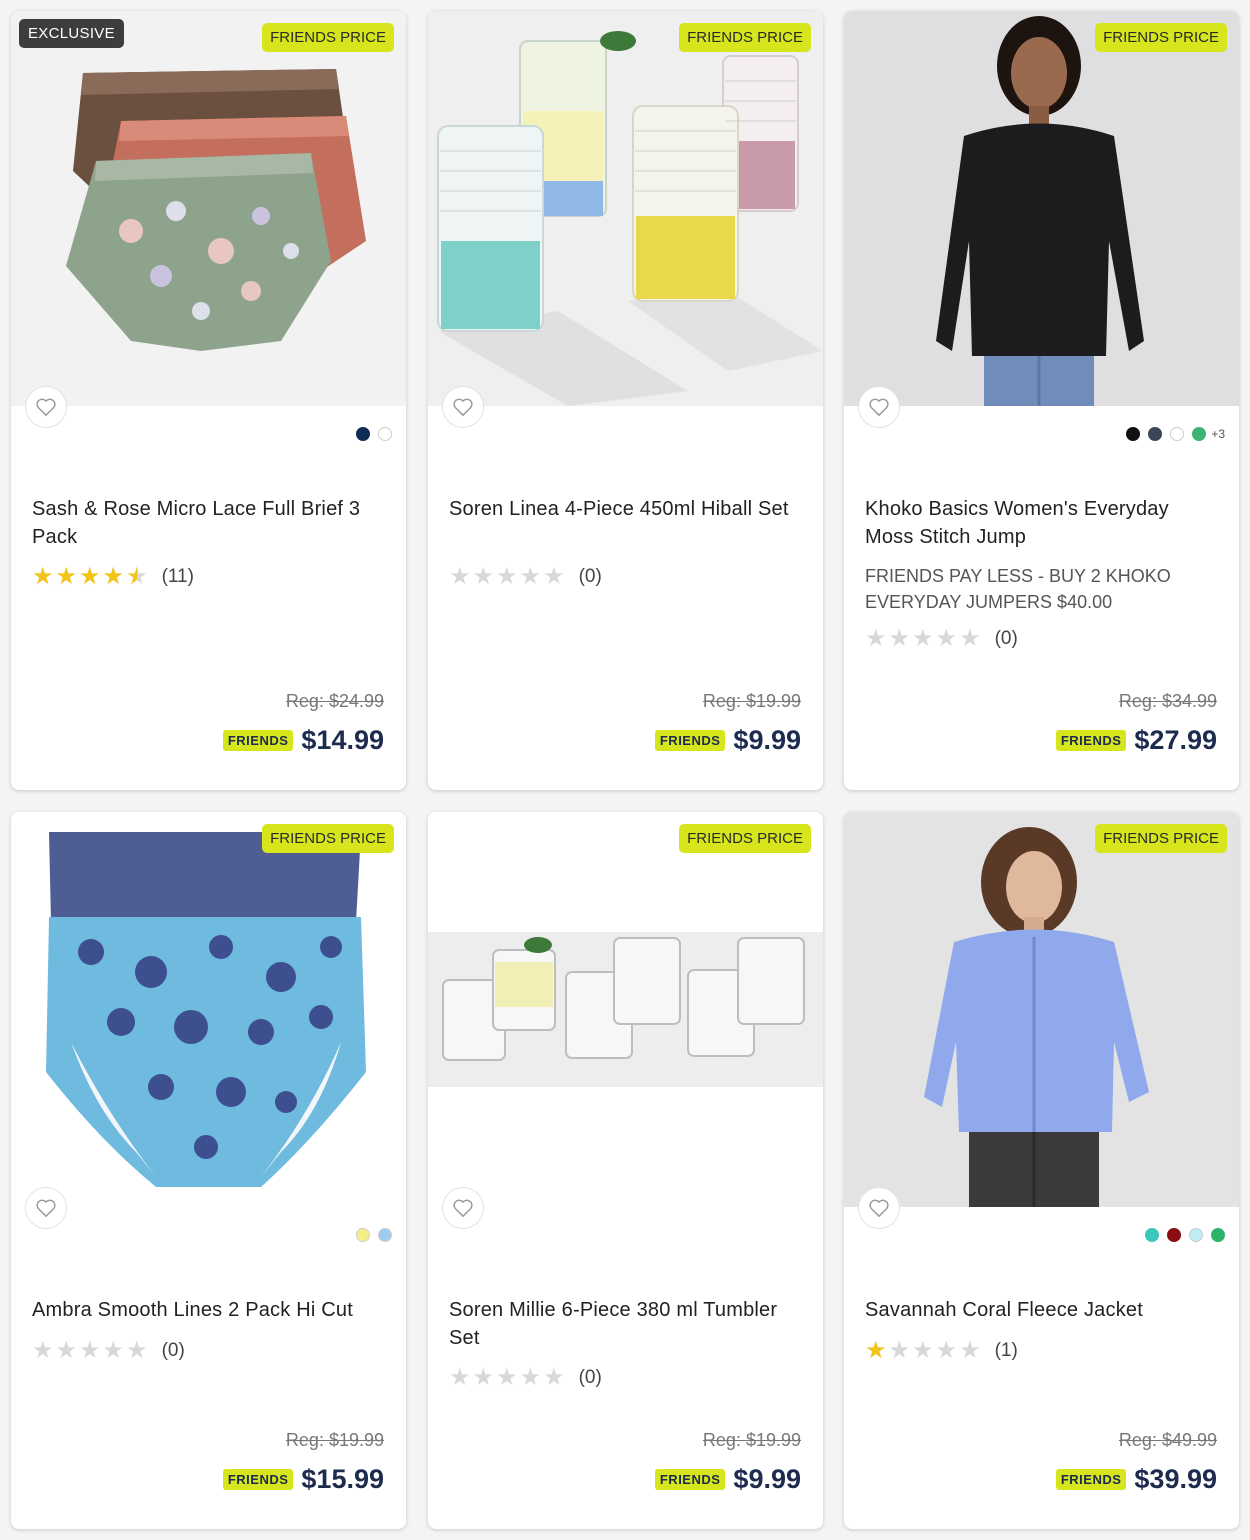 Image resolution: width=1250 pixels, height=1540 pixels. Describe the element at coordinates (342, 740) in the screenshot. I see `friends-price: $14.99` at that location.